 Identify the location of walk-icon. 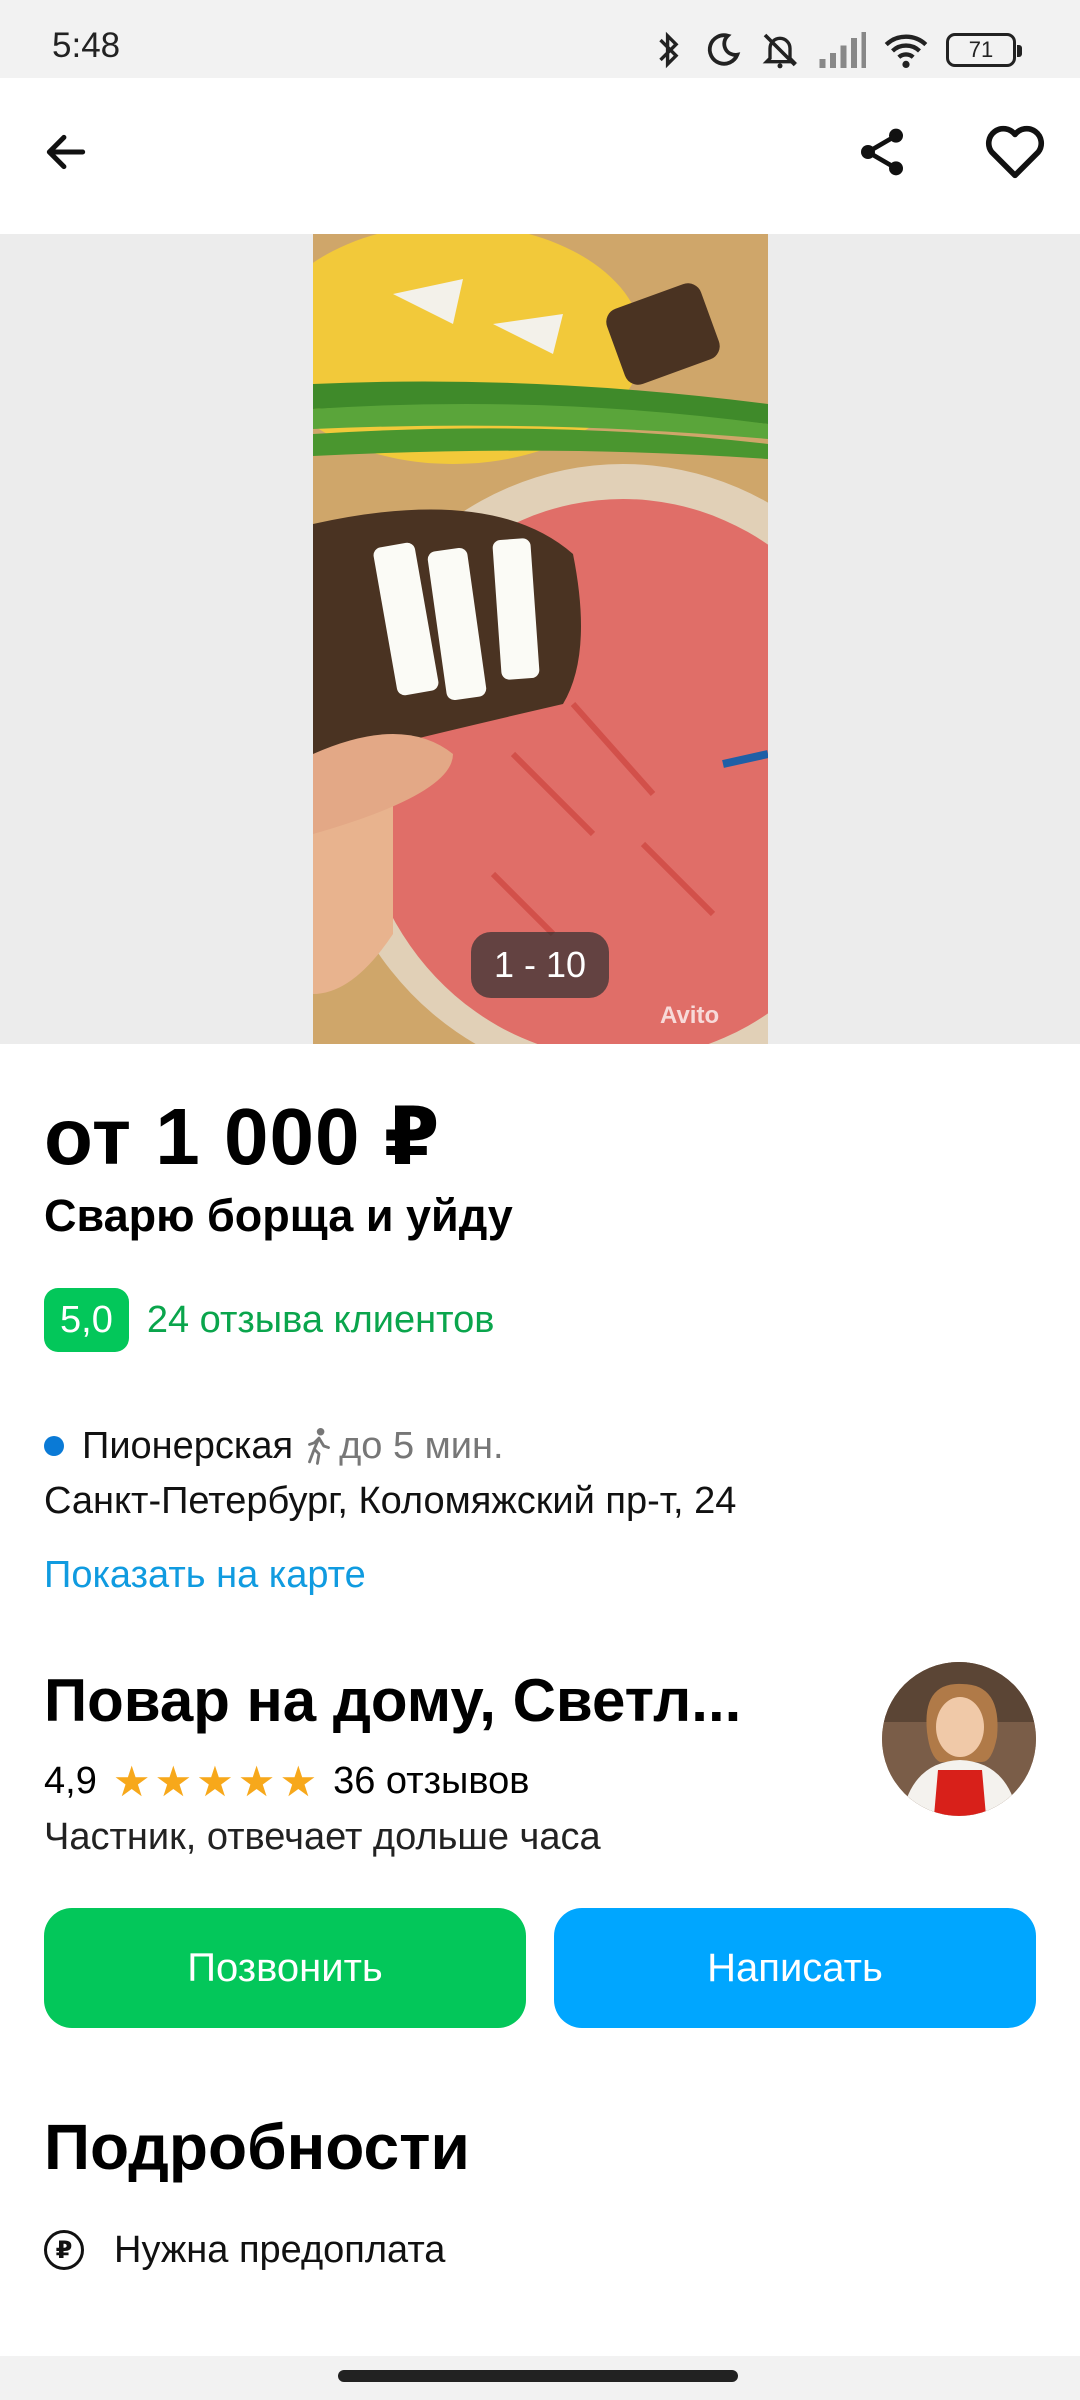
(319, 1446).